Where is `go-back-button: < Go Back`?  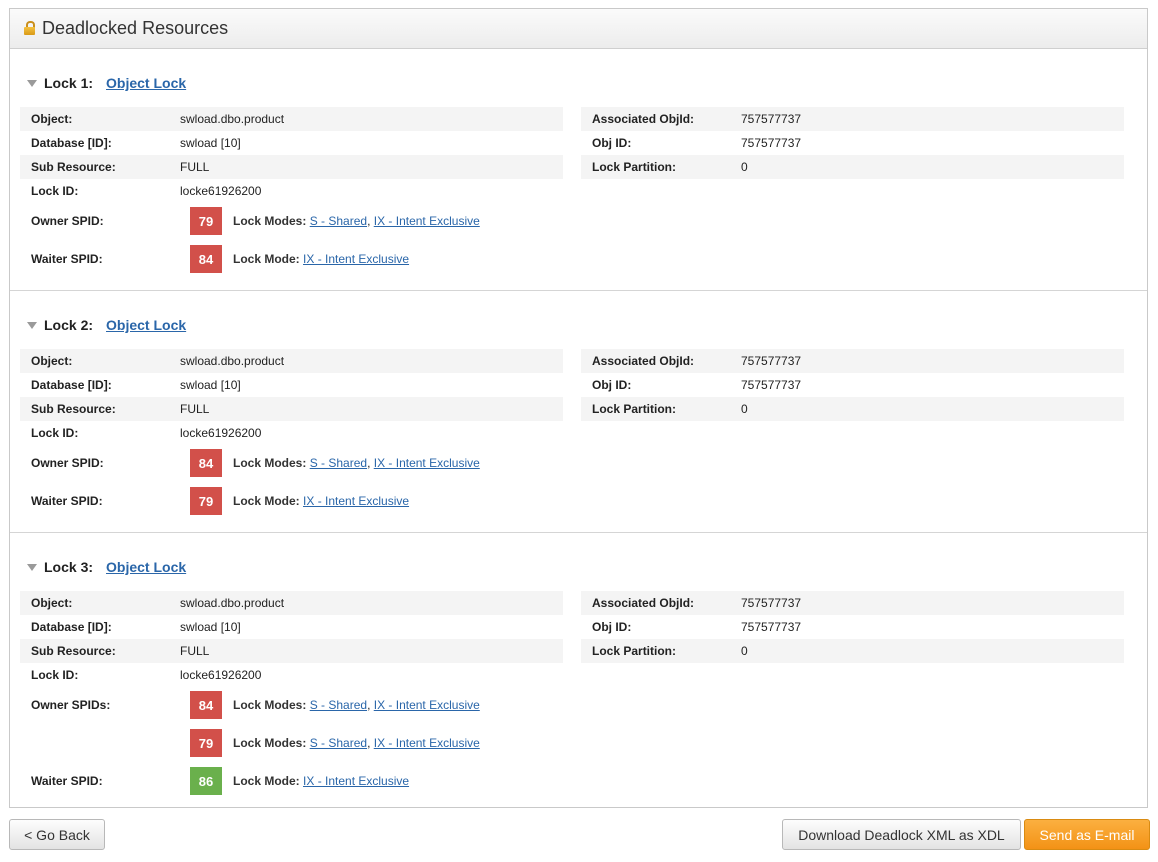 go-back-button: < Go Back is located at coordinates (57, 834).